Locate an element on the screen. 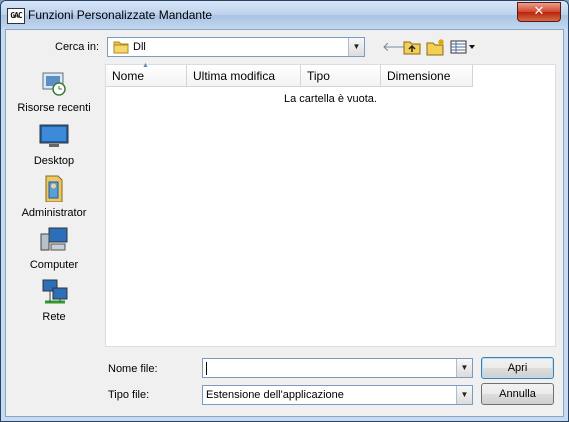  app-icon: GAC is located at coordinates (16, 16).